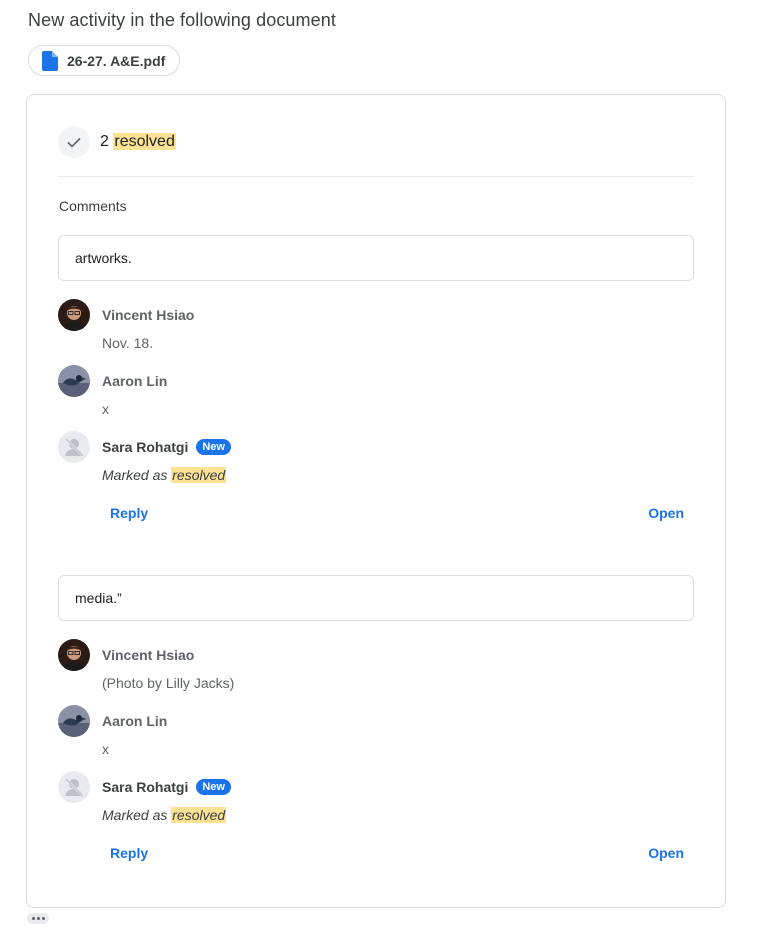  I want to click on doc-icon, so click(50, 60).